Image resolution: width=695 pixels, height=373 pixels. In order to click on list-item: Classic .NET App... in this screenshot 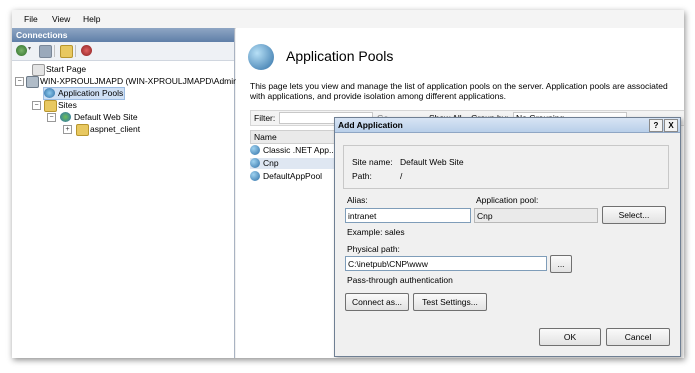, I will do `click(293, 150)`.